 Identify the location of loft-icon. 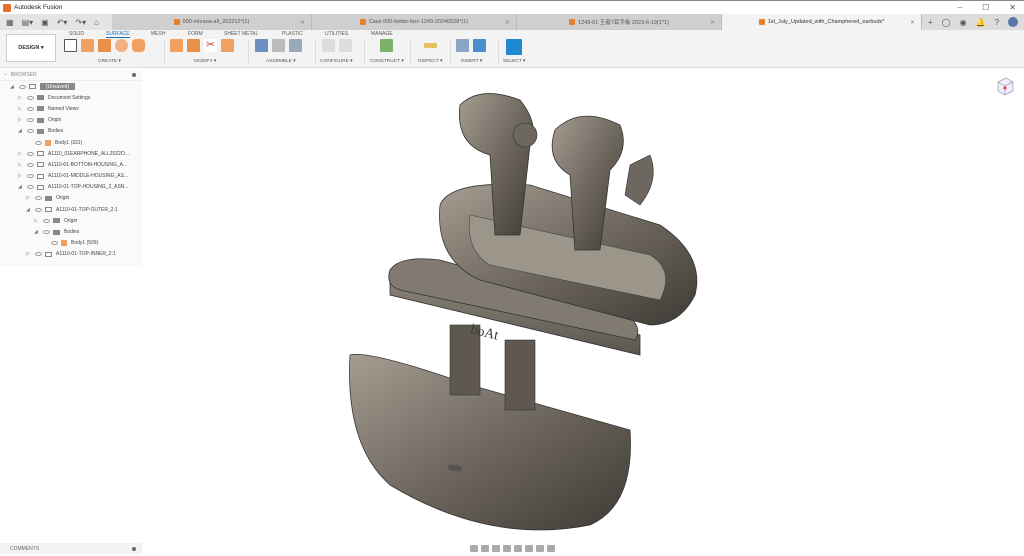
(138, 45).